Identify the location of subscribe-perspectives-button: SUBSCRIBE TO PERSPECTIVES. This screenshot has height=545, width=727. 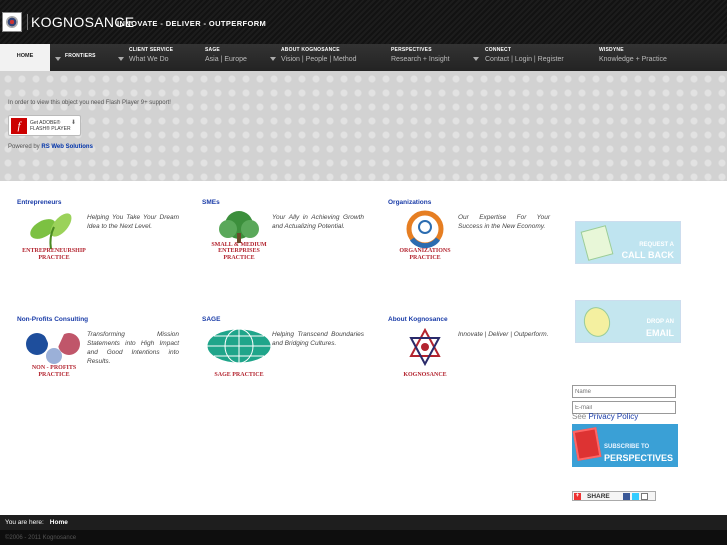
(625, 445).